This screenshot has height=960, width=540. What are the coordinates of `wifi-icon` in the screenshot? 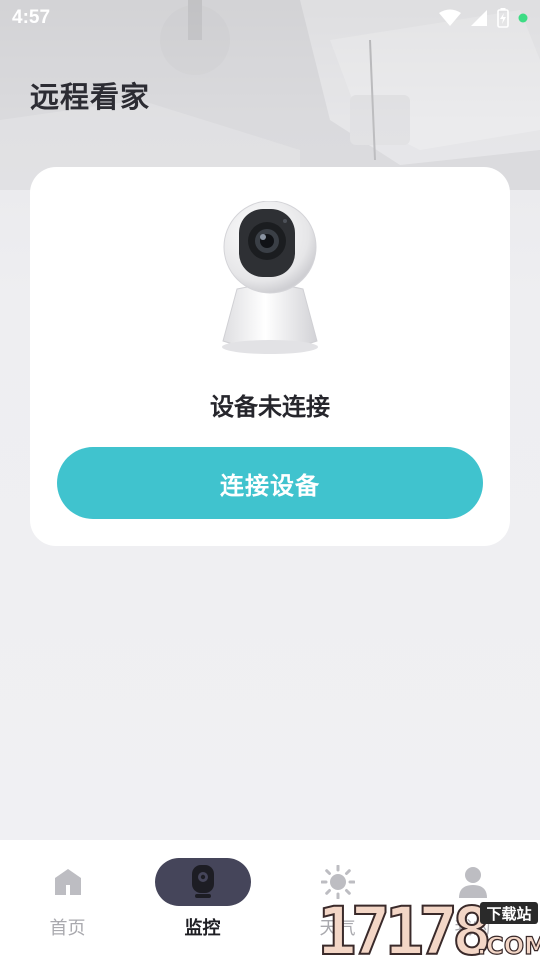 It's located at (450, 17).